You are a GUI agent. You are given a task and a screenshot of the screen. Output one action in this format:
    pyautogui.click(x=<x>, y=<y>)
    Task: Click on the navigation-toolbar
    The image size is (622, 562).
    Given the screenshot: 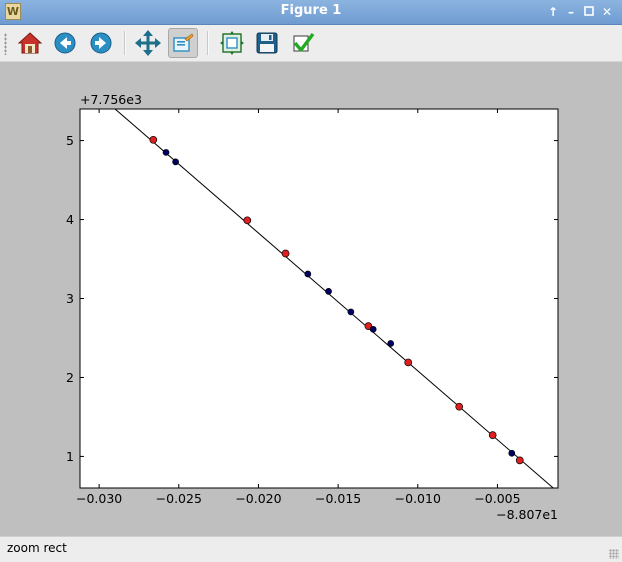 What is the action you would take?
    pyautogui.click(x=311, y=43)
    